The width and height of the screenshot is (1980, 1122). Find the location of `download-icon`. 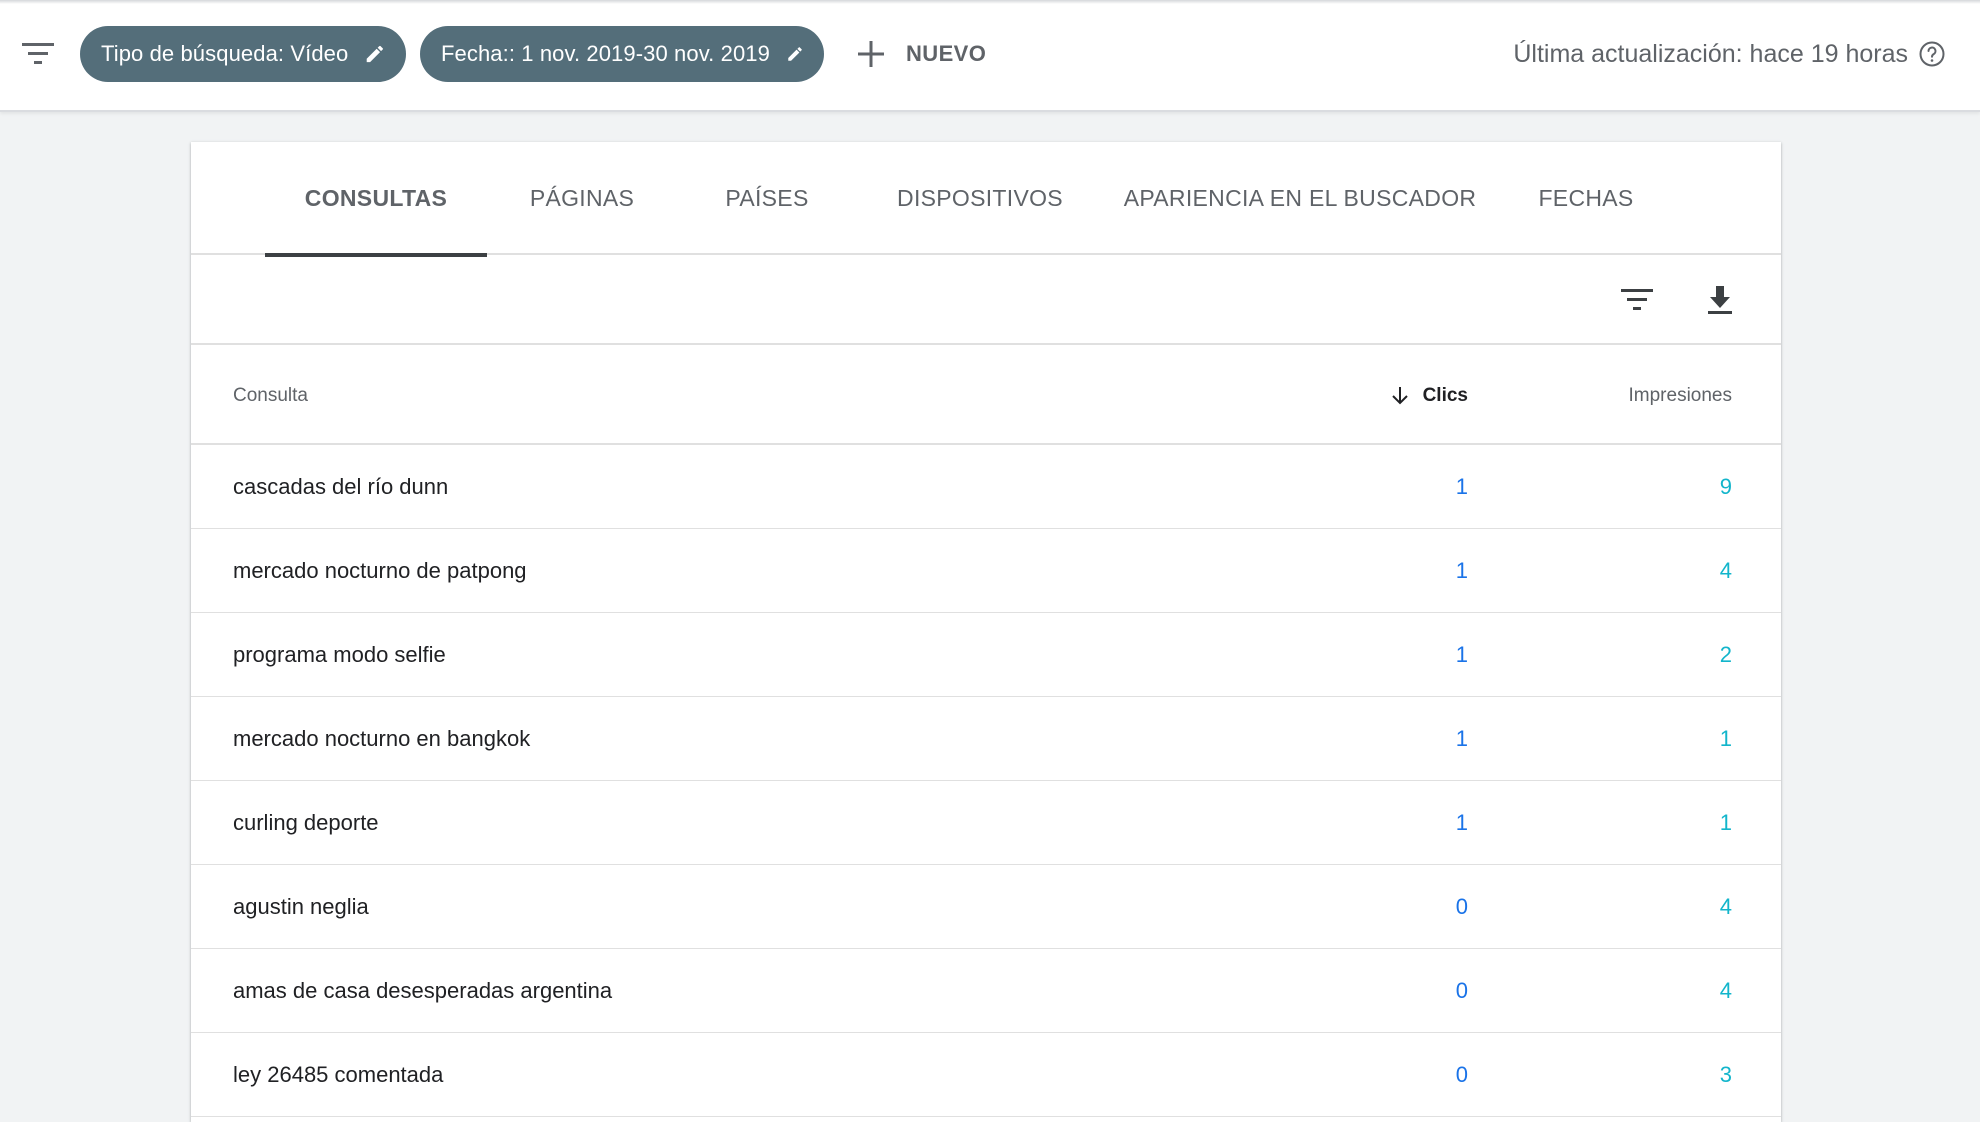

download-icon is located at coordinates (1720, 300).